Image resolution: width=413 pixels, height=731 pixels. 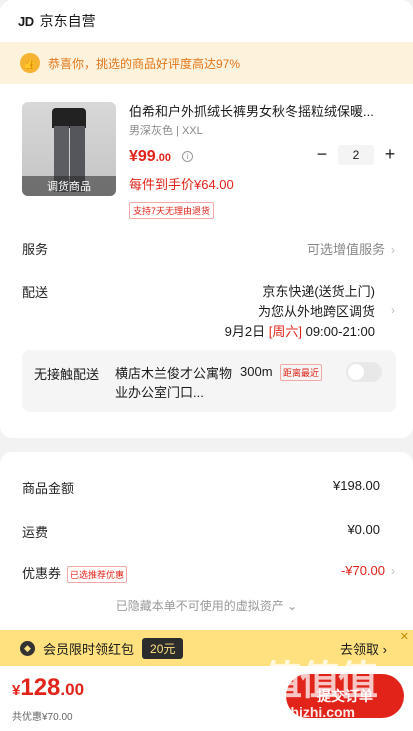 What do you see at coordinates (187, 156) in the screenshot?
I see `info-icon: i` at bounding box center [187, 156].